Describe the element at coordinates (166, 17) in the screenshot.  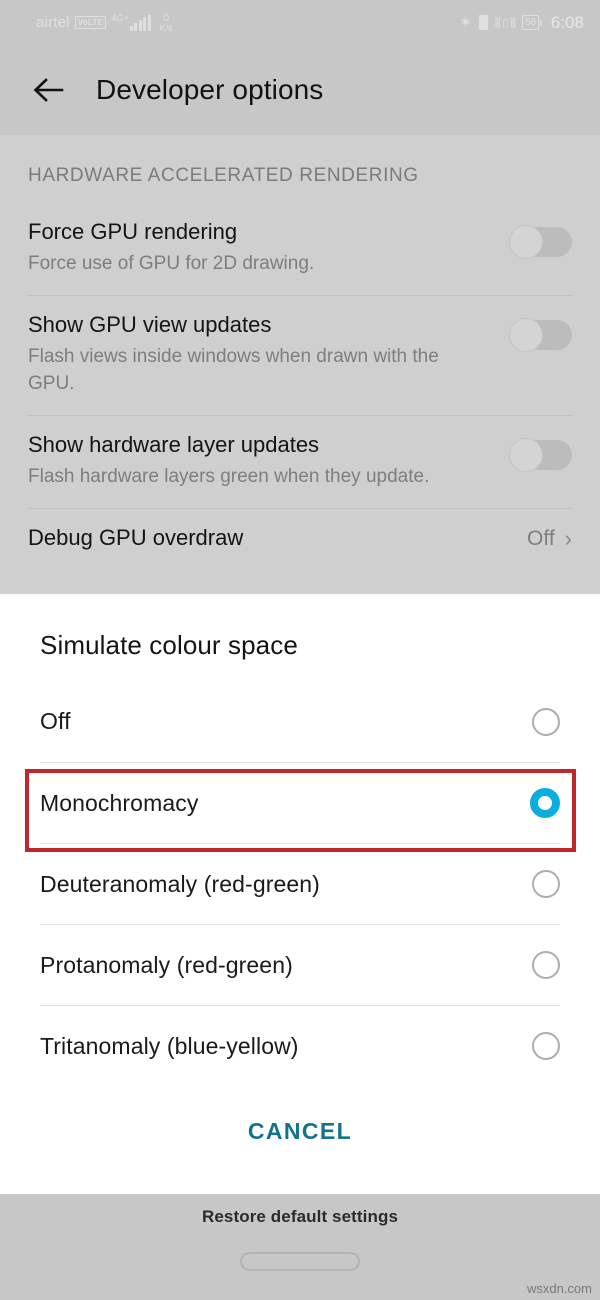
I see `data-speed-value: 0` at that location.